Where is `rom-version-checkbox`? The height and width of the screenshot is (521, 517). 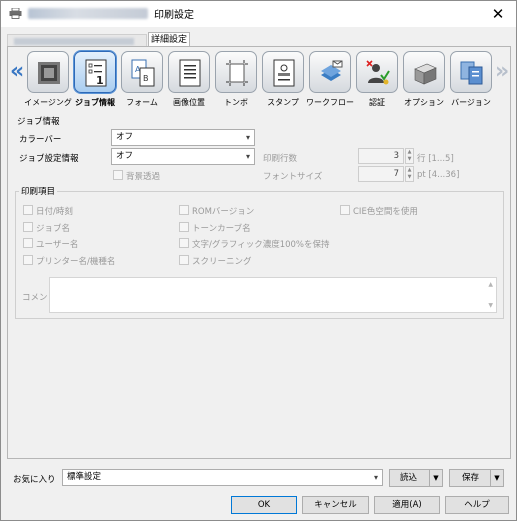 rom-version-checkbox is located at coordinates (184, 210).